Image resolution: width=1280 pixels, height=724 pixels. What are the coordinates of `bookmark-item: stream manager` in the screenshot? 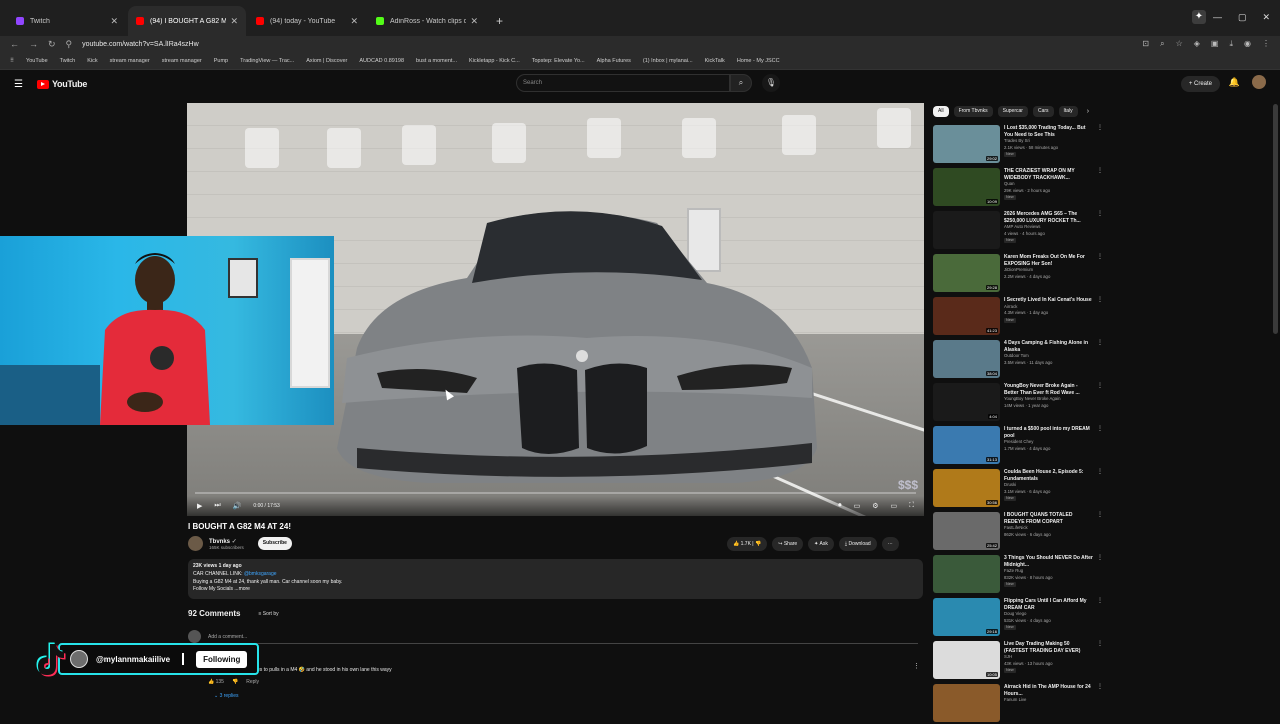 It's located at (130, 61).